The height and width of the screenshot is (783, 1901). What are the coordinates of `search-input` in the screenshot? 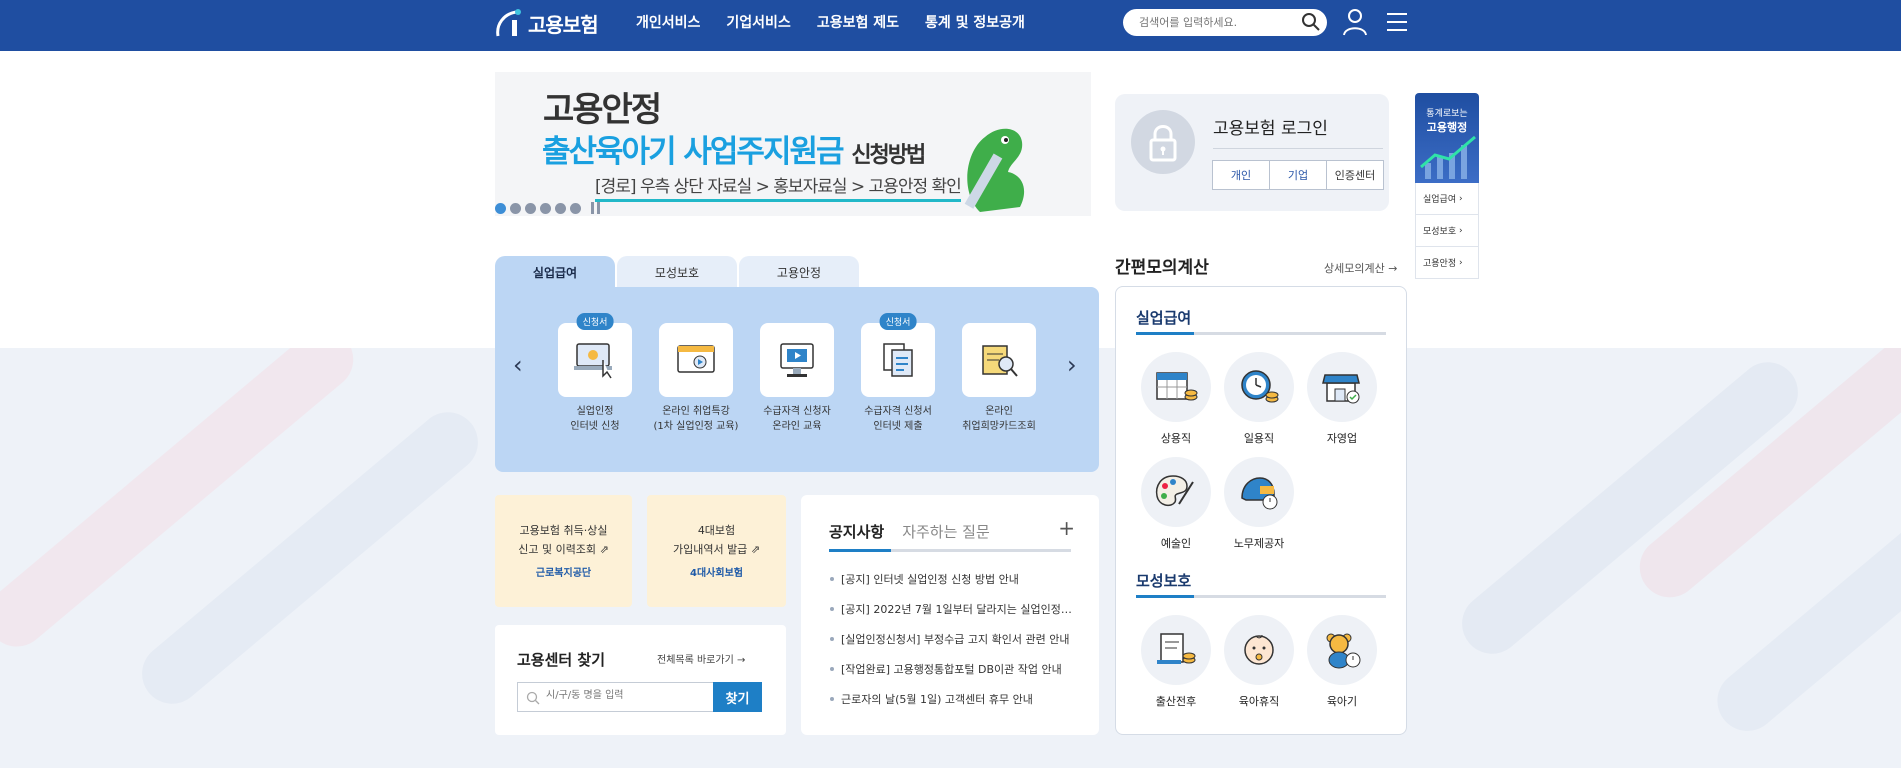 It's located at (1212, 22).